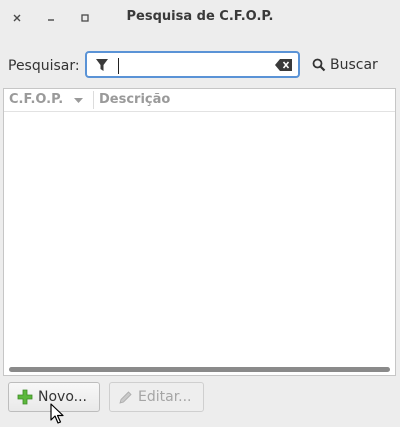 This screenshot has width=400, height=427. What do you see at coordinates (283, 65) in the screenshot?
I see `clear-text-icon` at bounding box center [283, 65].